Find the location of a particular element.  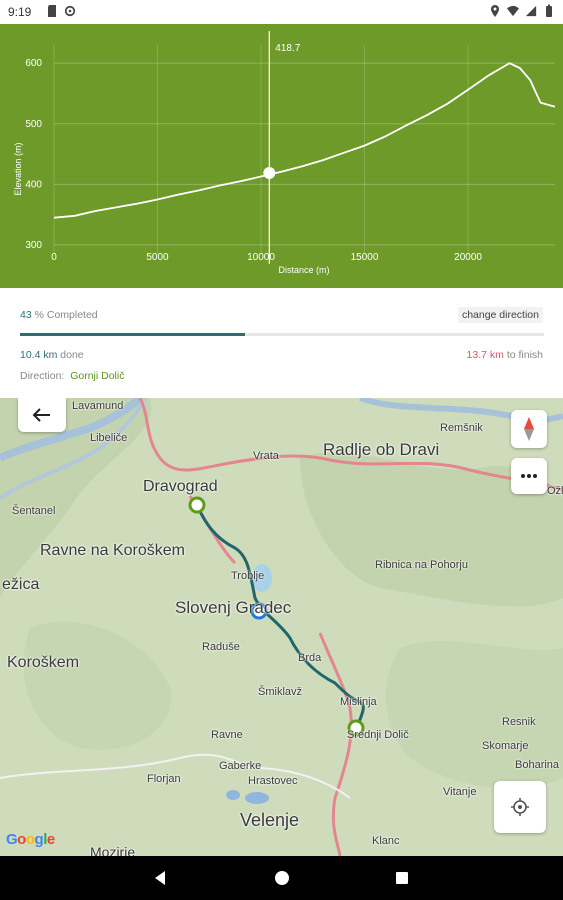

y-tick-label: 300 is located at coordinates (33, 245).